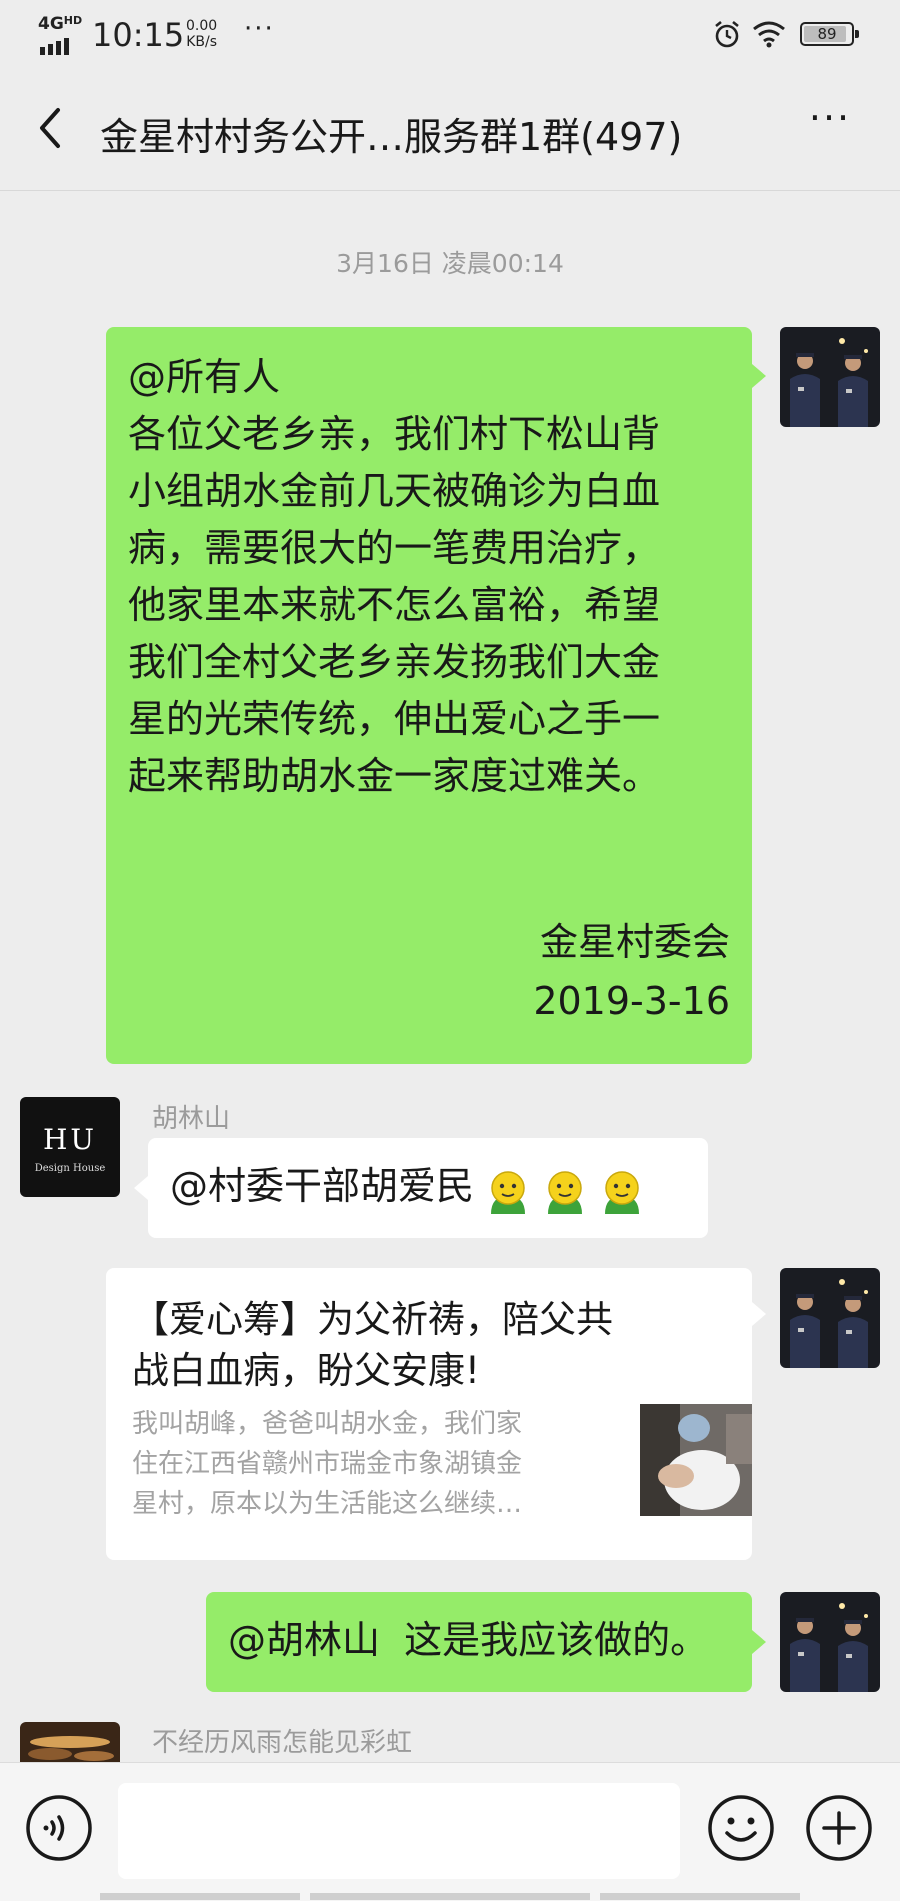 The width and height of the screenshot is (900, 1901). What do you see at coordinates (60, 24) in the screenshot?
I see `network-indicator: 4GHD` at bounding box center [60, 24].